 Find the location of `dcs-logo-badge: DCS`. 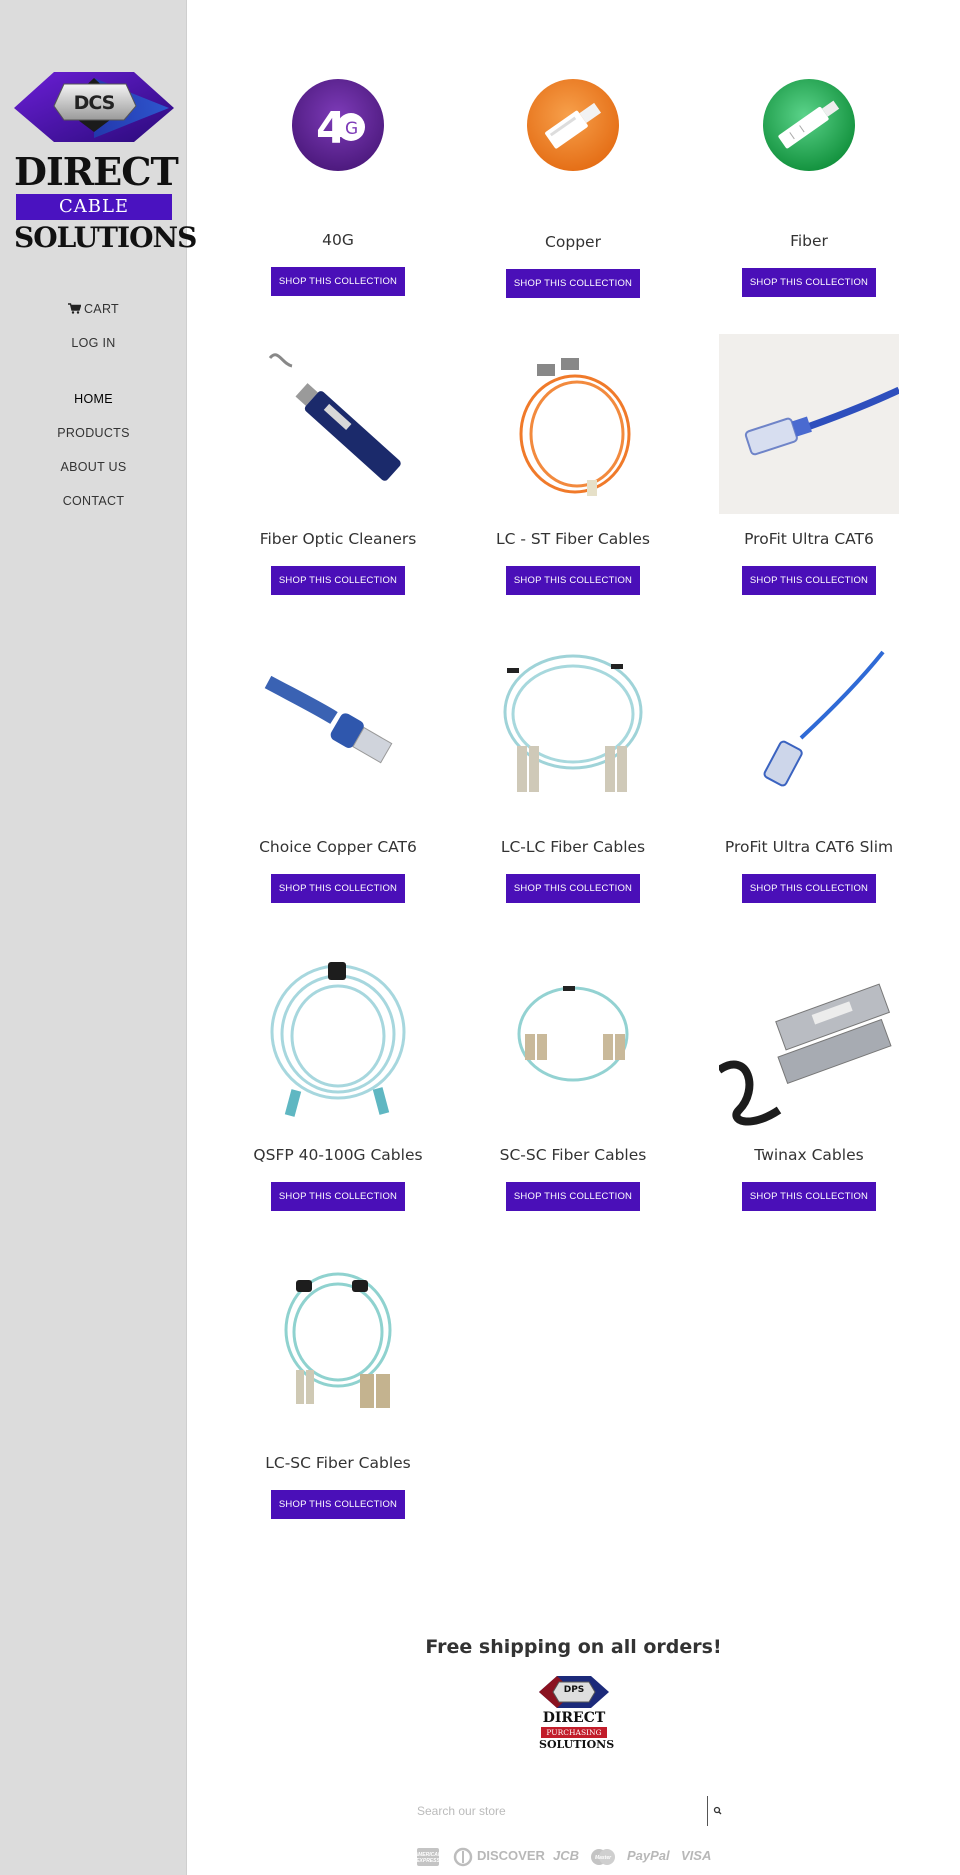

dcs-logo-badge: DCS is located at coordinates (94, 103).